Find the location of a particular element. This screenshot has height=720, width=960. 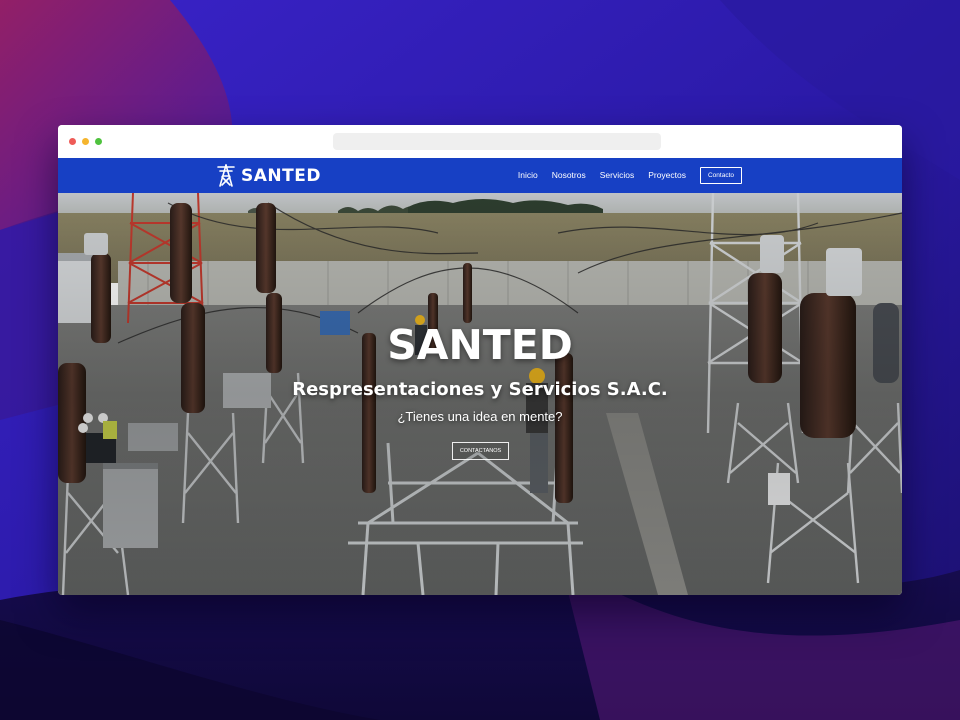

power-tower-icon is located at coordinates (226, 175).